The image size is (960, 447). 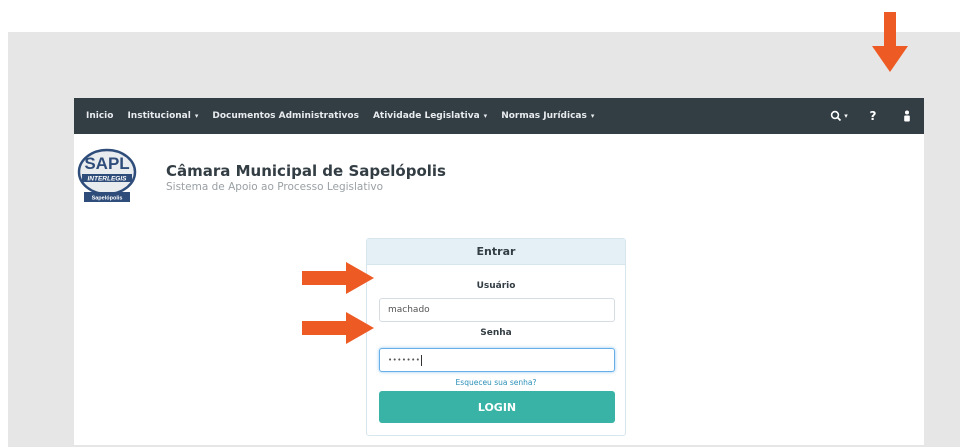 I want to click on nav-item-institucional: Institucional ▾, so click(x=162, y=116).